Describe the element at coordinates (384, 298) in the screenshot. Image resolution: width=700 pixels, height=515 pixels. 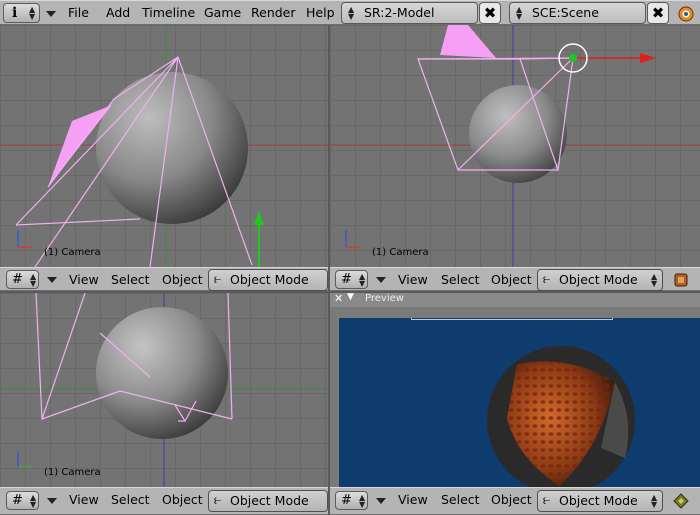
I see `preview-title: Preview` at that location.